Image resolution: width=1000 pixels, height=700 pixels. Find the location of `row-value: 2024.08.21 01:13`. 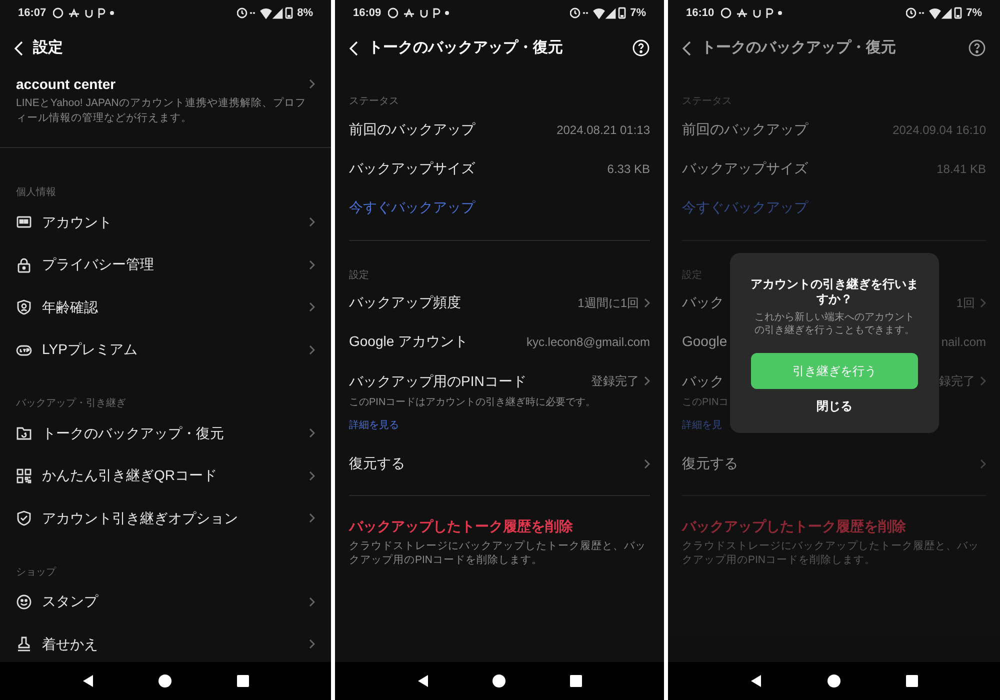

row-value: 2024.08.21 01:13 is located at coordinates (603, 130).